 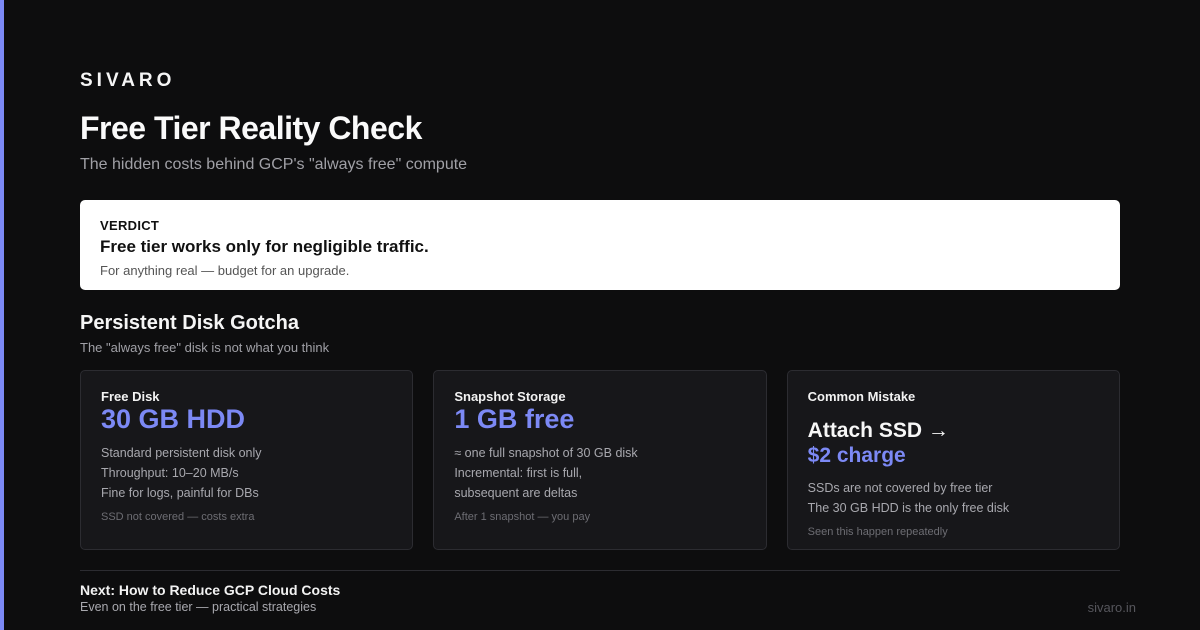 What do you see at coordinates (878, 430) in the screenshot?
I see `card-value-line: Attach SSD →` at bounding box center [878, 430].